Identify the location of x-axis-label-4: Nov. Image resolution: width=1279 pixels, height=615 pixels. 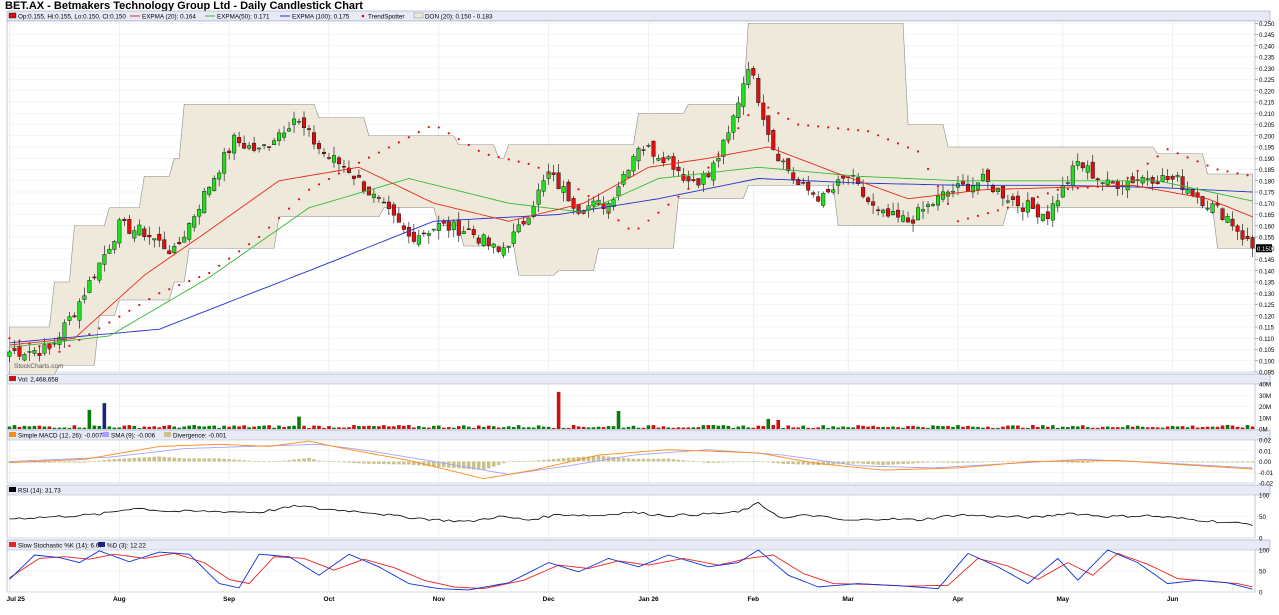
(439, 599).